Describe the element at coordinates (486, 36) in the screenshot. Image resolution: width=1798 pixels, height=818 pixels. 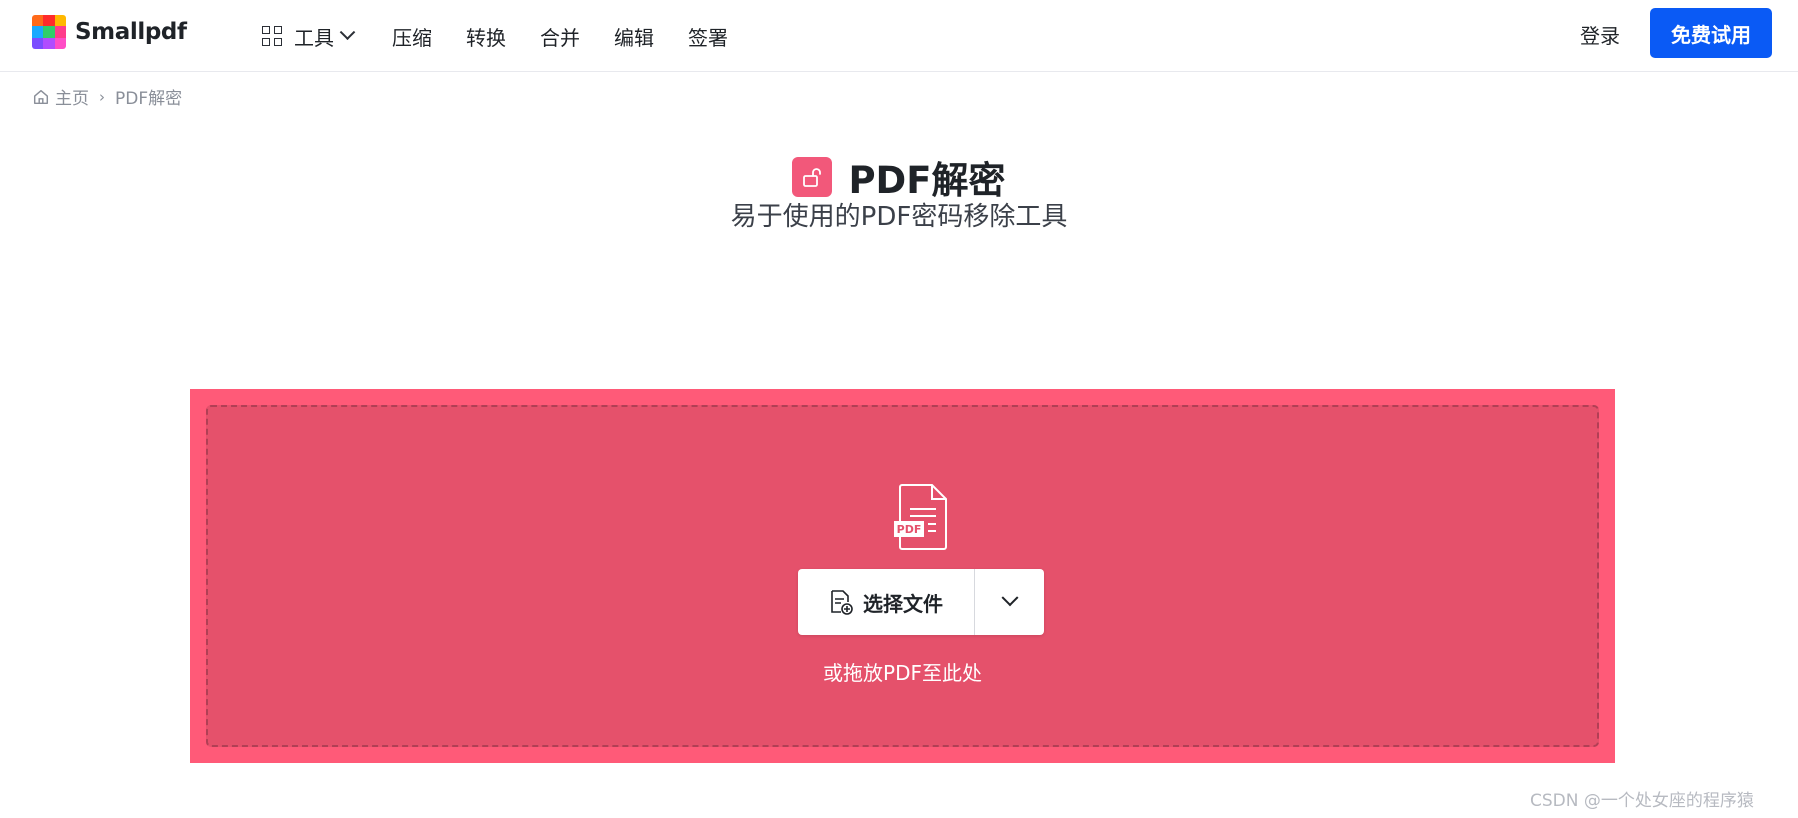
I see `nav-link-convert: 转换` at that location.